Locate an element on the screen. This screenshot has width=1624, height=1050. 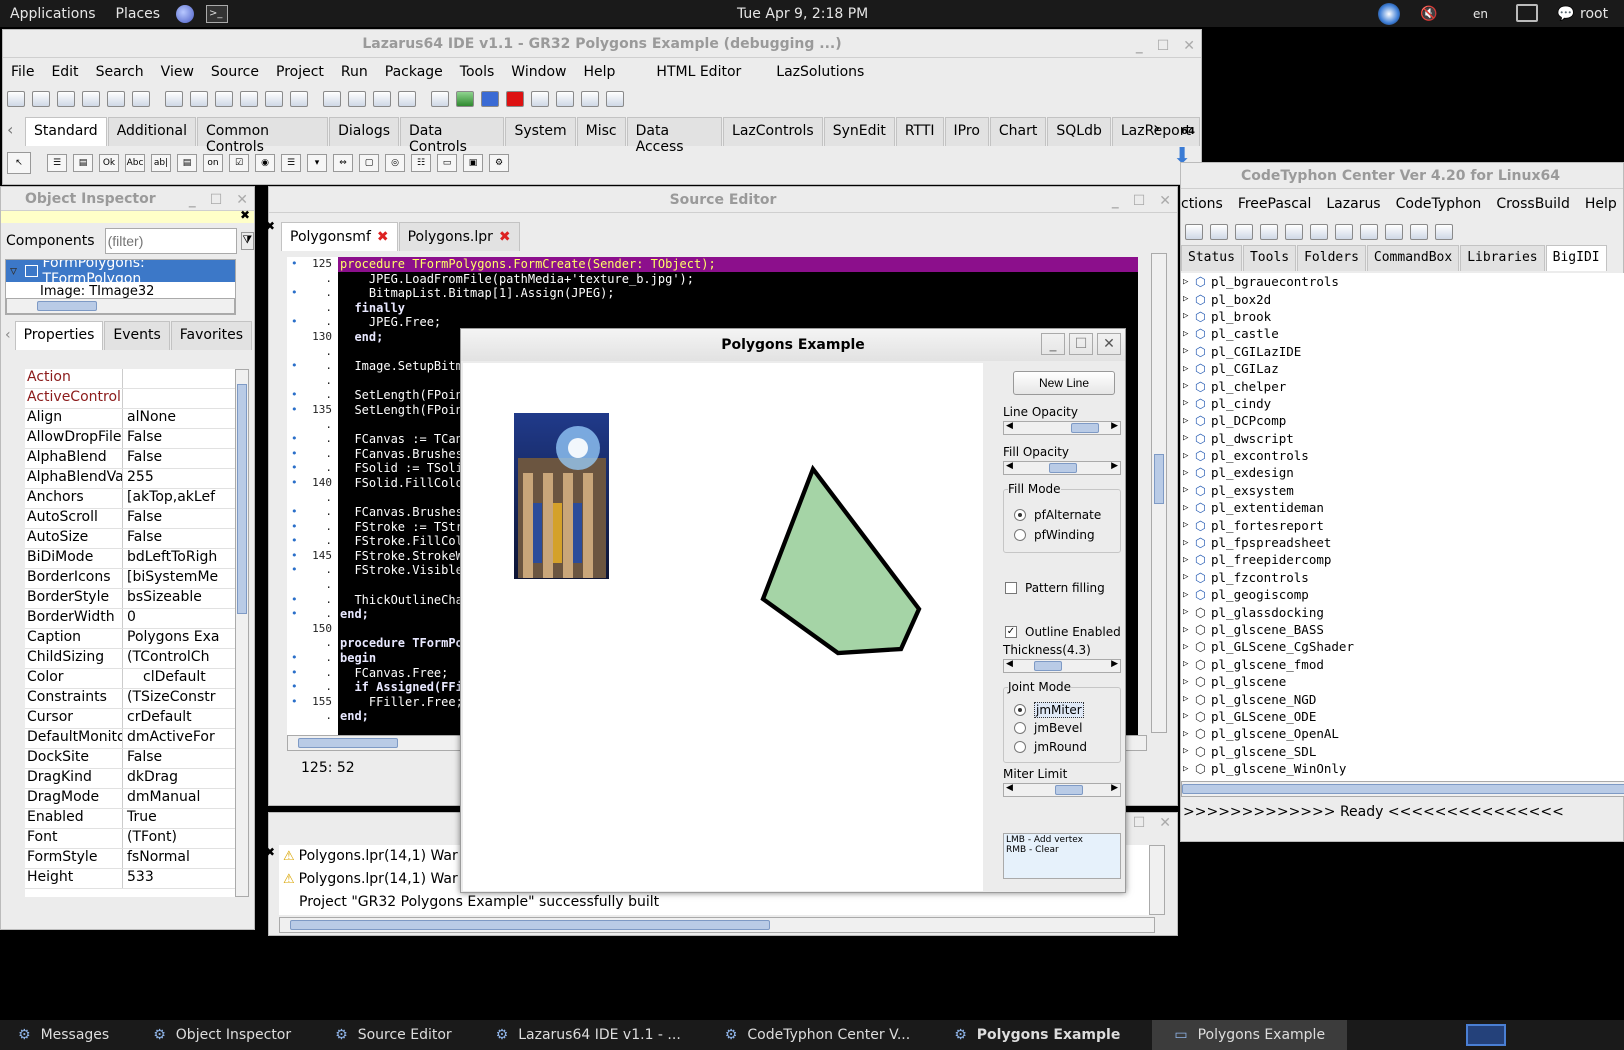
property-row: ▷Font(TFont) is located at coordinates (130, 839).